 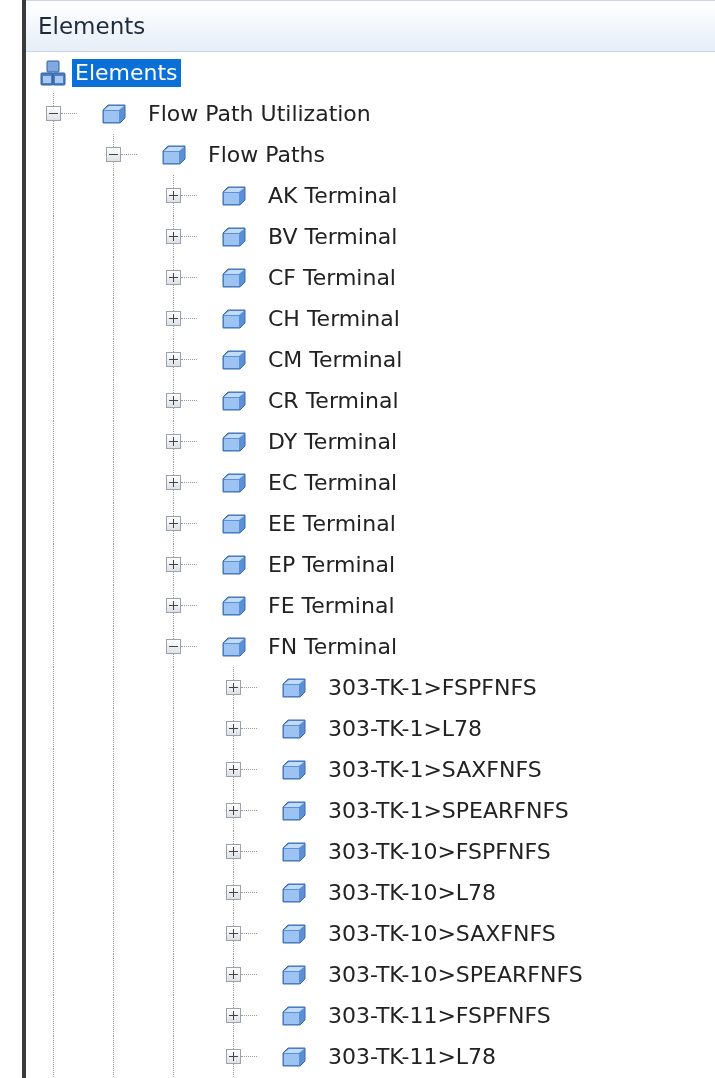 What do you see at coordinates (442, 933) in the screenshot?
I see `tree-item: 303-TK-10>SAXFNFS` at bounding box center [442, 933].